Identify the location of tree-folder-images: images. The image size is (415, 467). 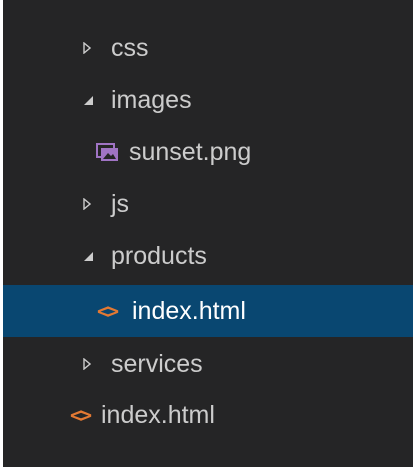
(209, 100).